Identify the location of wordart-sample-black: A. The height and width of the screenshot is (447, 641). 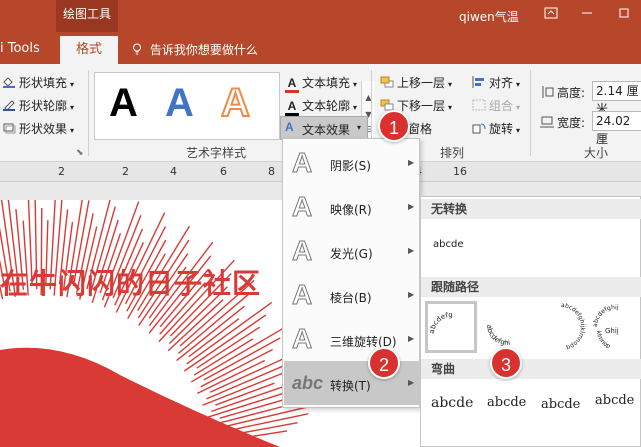
(123, 103).